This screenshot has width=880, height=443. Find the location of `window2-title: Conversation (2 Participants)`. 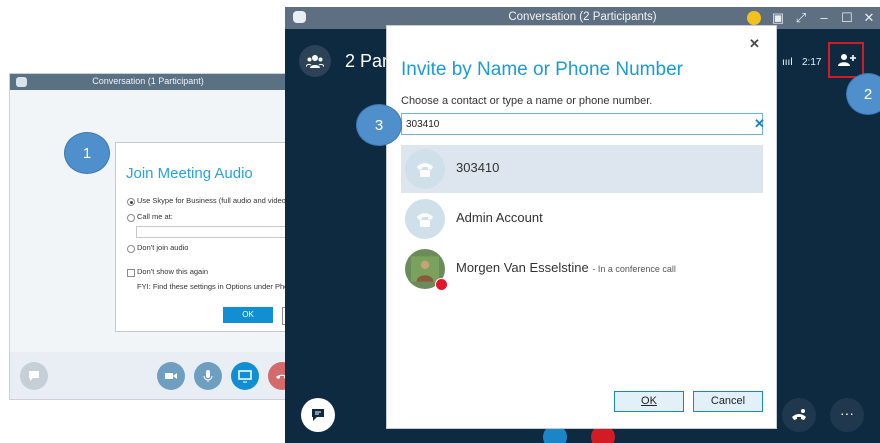

window2-title: Conversation (2 Participants) is located at coordinates (582, 17).